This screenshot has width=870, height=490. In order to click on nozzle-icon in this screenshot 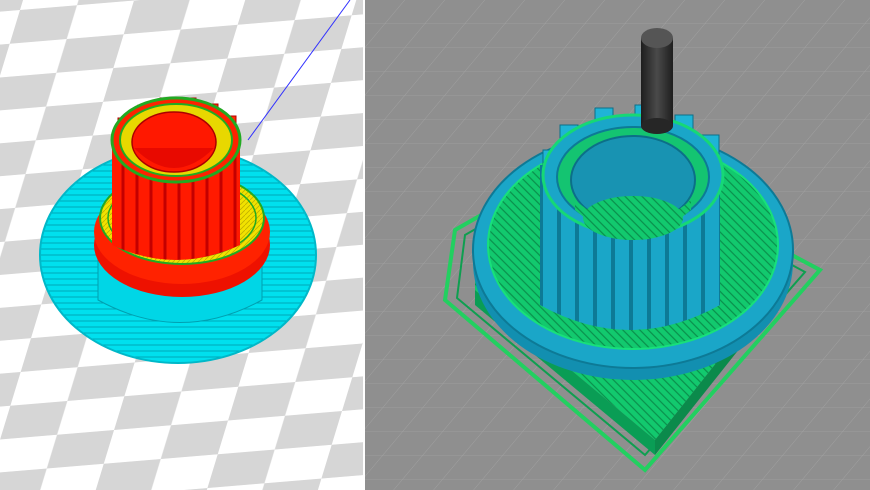, I will do `click(657, 81)`.